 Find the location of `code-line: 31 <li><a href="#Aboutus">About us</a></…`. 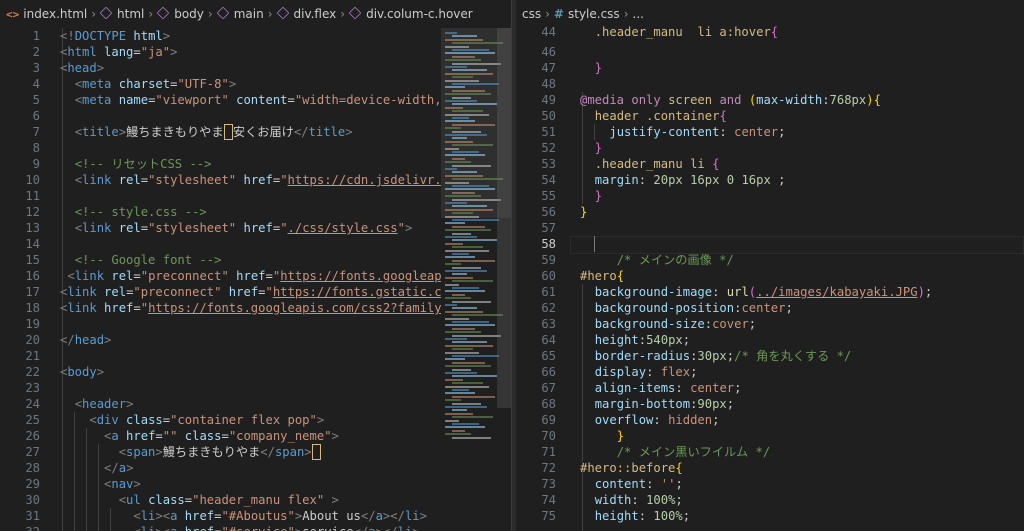

code-line: 31 <li><a href="#Aboutus">About us</a></… is located at coordinates (255, 516).